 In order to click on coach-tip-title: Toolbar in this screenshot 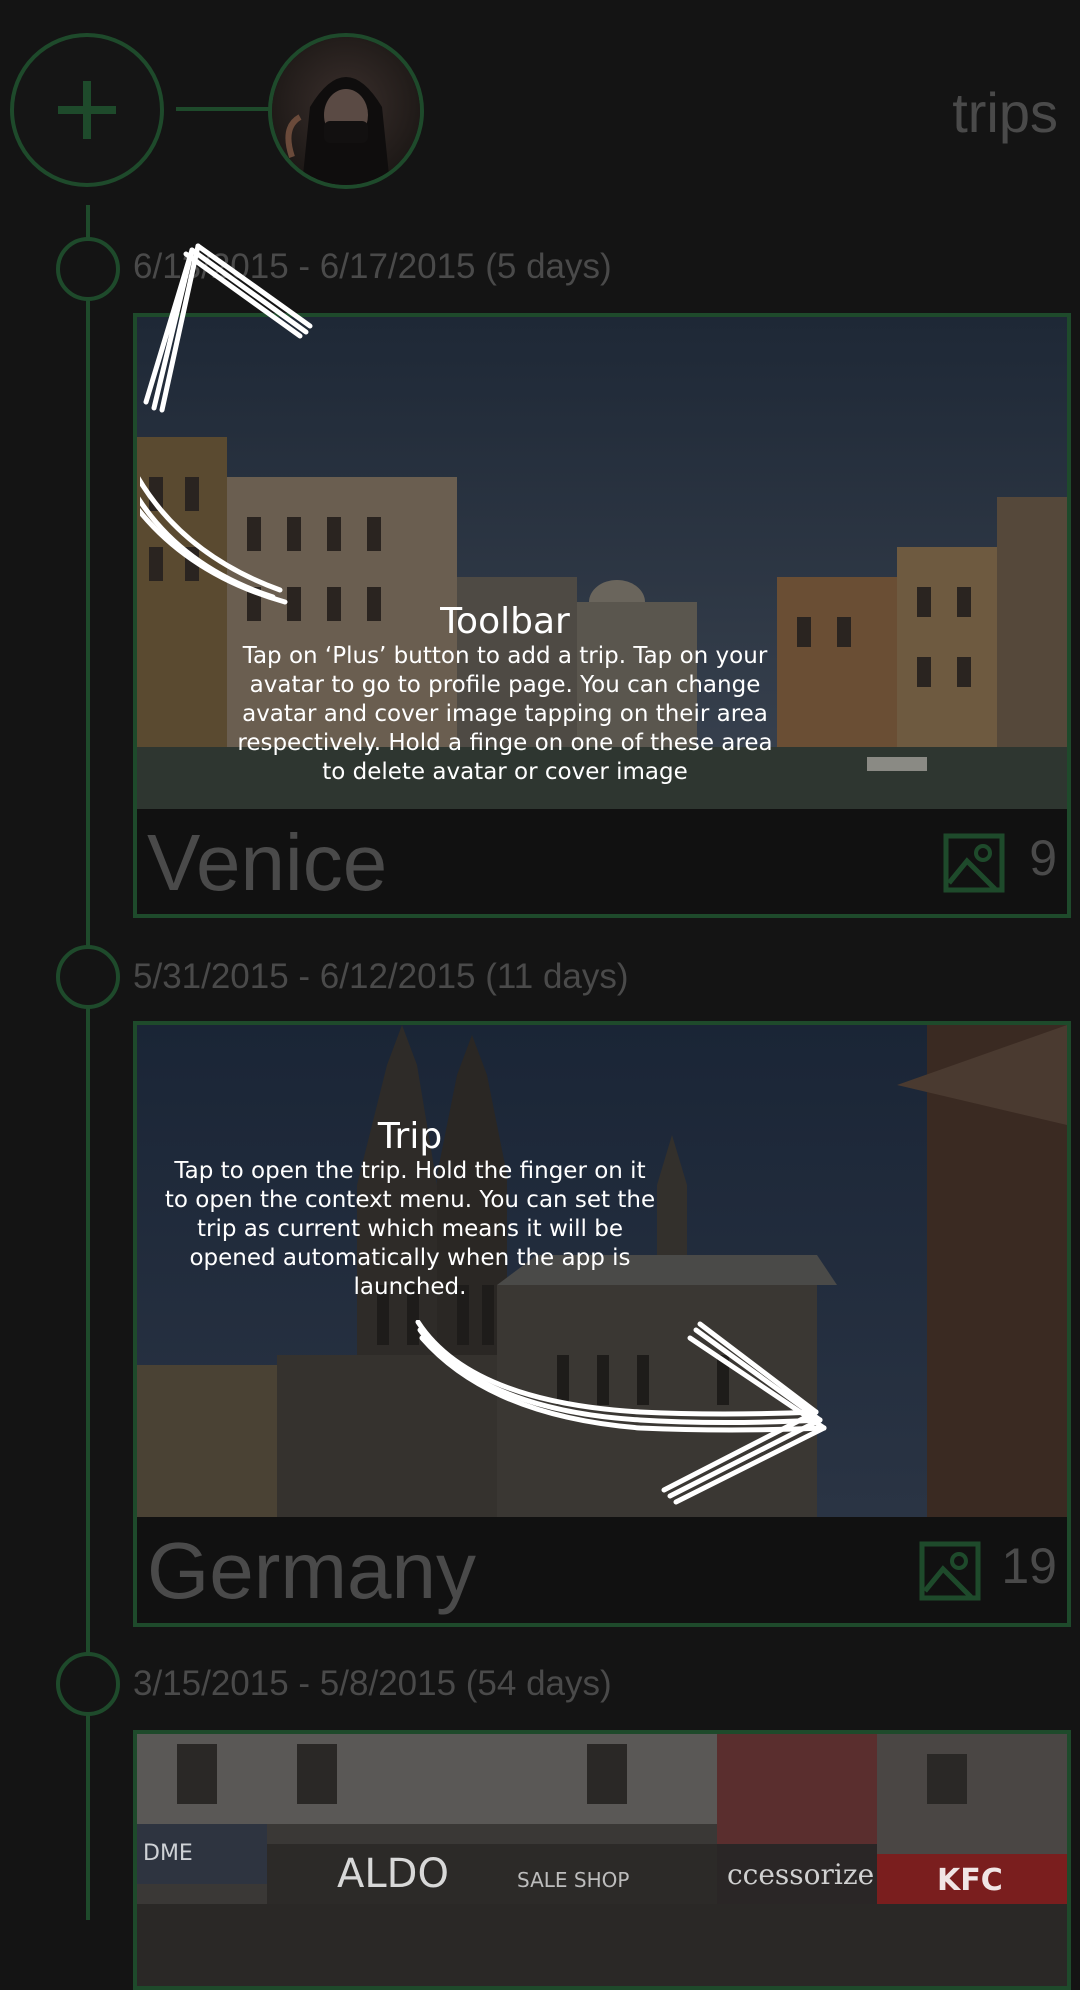, I will do `click(505, 621)`.